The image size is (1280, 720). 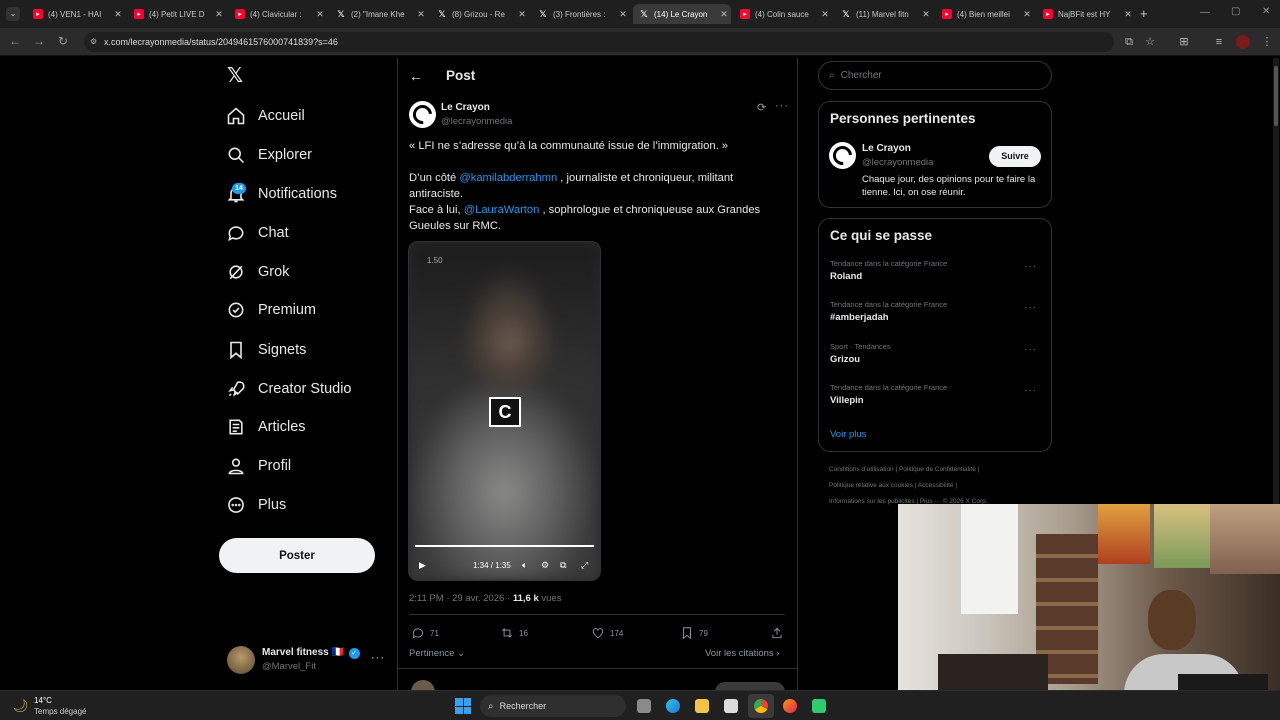 What do you see at coordinates (514, 633) in the screenshot?
I see `repost-button: 16` at bounding box center [514, 633].